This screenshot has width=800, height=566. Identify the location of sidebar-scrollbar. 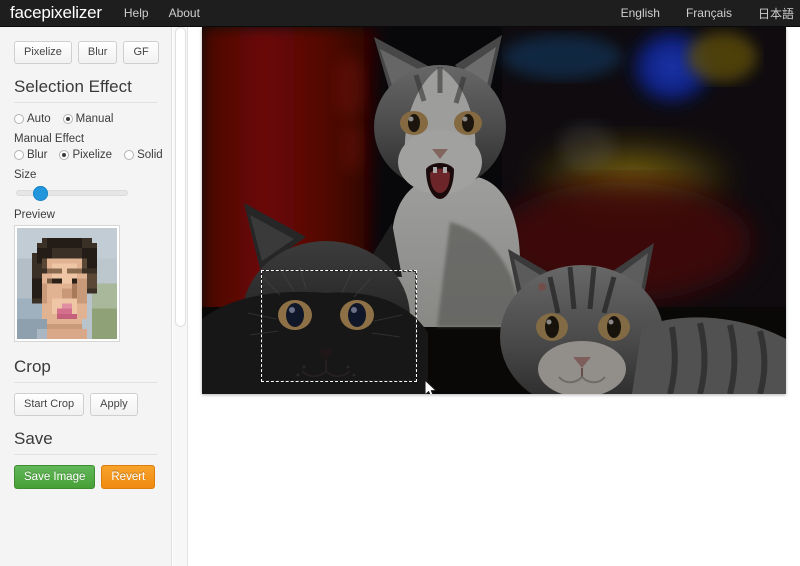
(180, 296).